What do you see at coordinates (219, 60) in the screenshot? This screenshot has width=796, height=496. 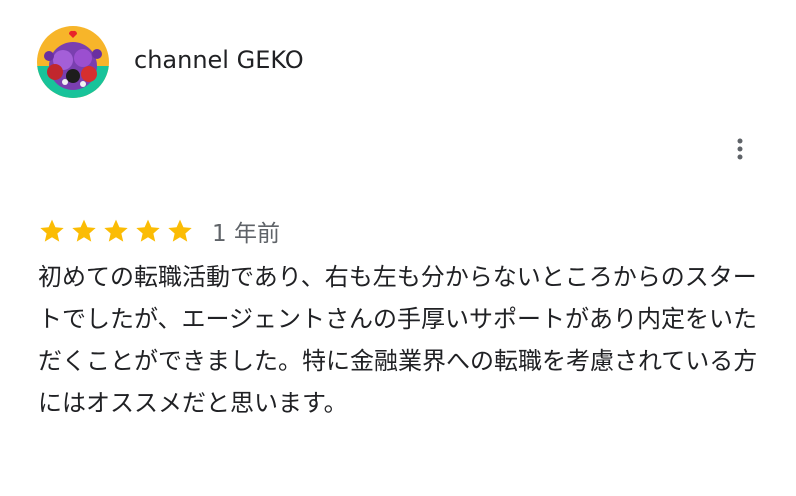 I see `author-name: channel GEKO` at bounding box center [219, 60].